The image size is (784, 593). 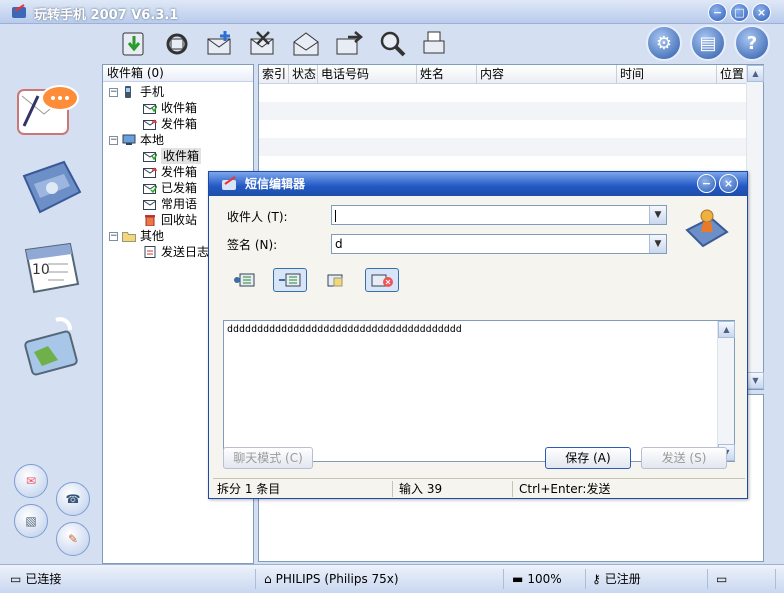 I want to click on tree-node-label: 已发箱, so click(x=179, y=188).